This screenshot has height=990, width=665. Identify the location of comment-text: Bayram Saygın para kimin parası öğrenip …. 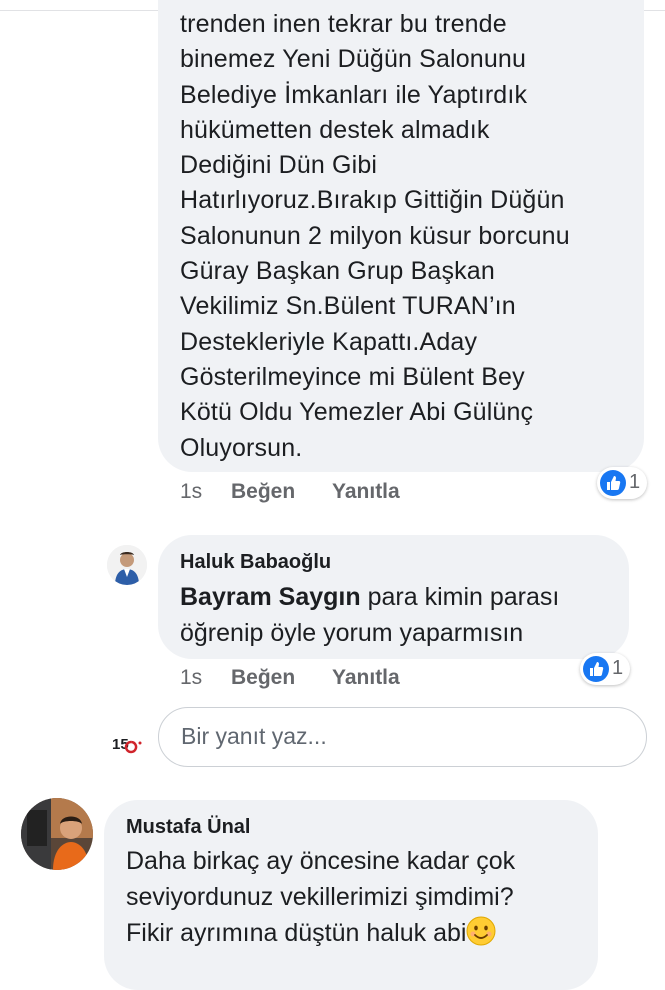
(369, 615).